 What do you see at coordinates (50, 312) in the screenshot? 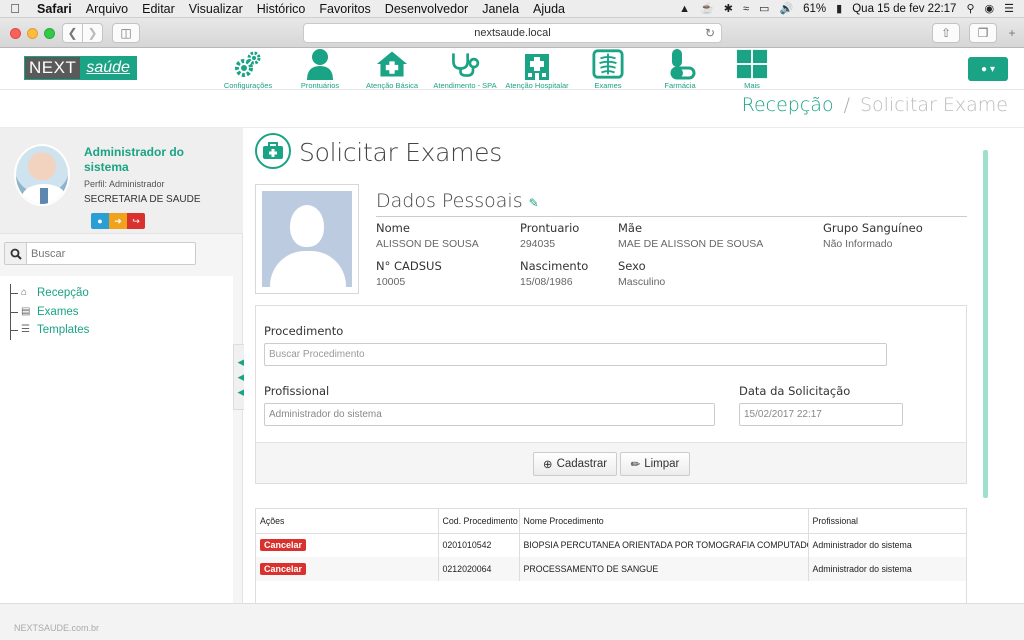
I see `tree-item-exames: ▤ Exames` at bounding box center [50, 312].